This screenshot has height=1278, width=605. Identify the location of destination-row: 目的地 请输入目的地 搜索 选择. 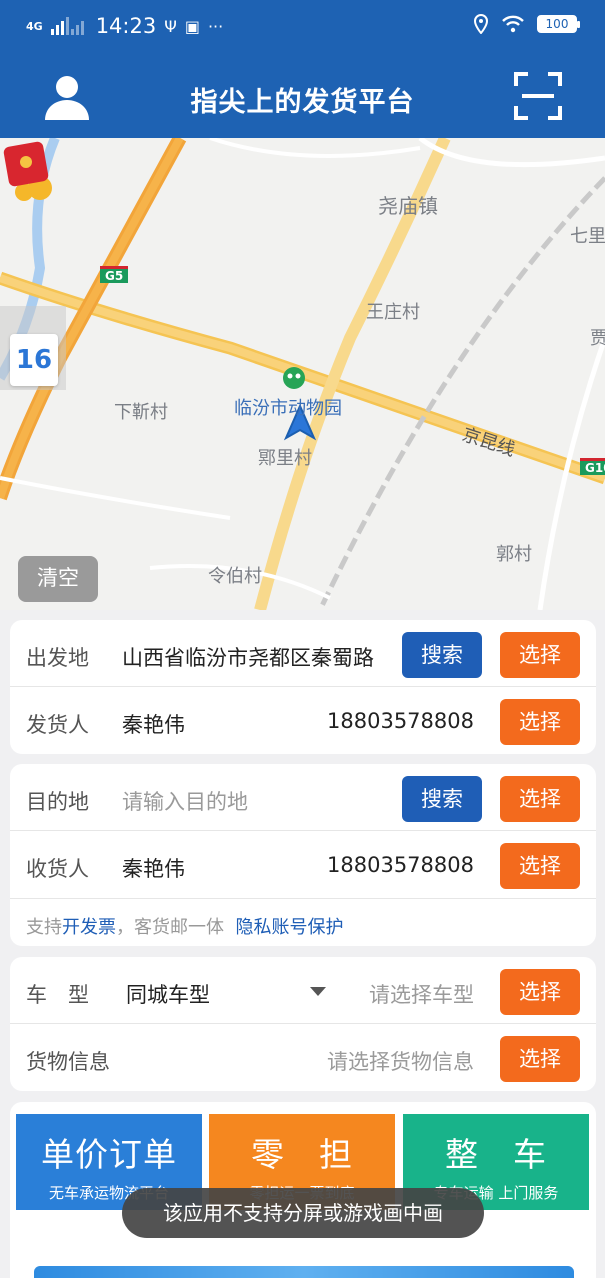
(303, 798).